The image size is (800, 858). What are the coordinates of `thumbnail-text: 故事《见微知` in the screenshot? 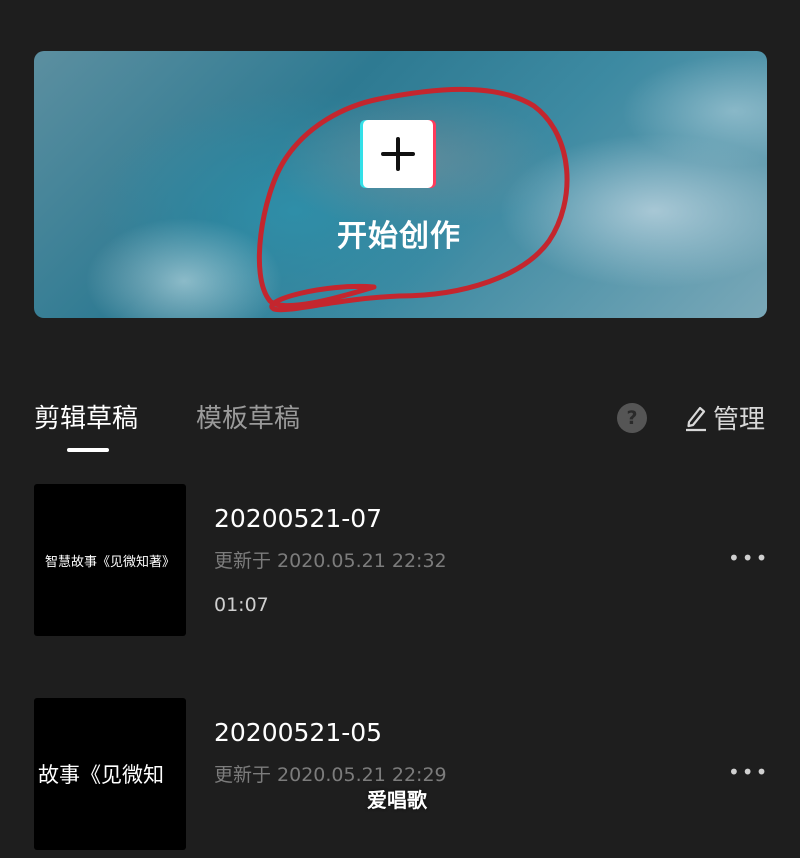 It's located at (101, 775).